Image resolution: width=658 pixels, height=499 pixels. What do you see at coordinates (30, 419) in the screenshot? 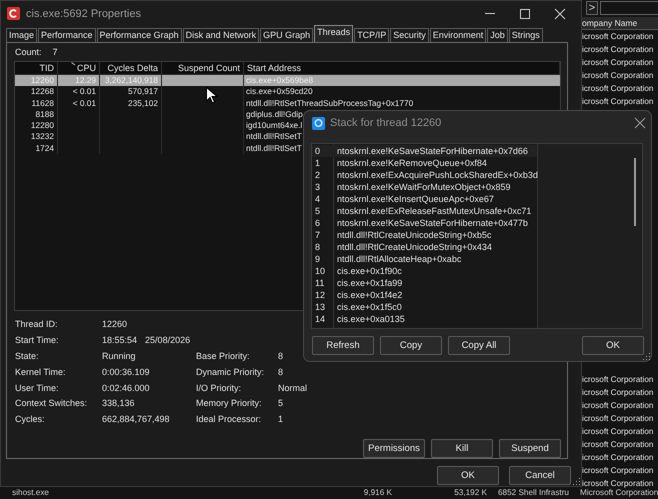
I see `field-label: Cycles:` at bounding box center [30, 419].